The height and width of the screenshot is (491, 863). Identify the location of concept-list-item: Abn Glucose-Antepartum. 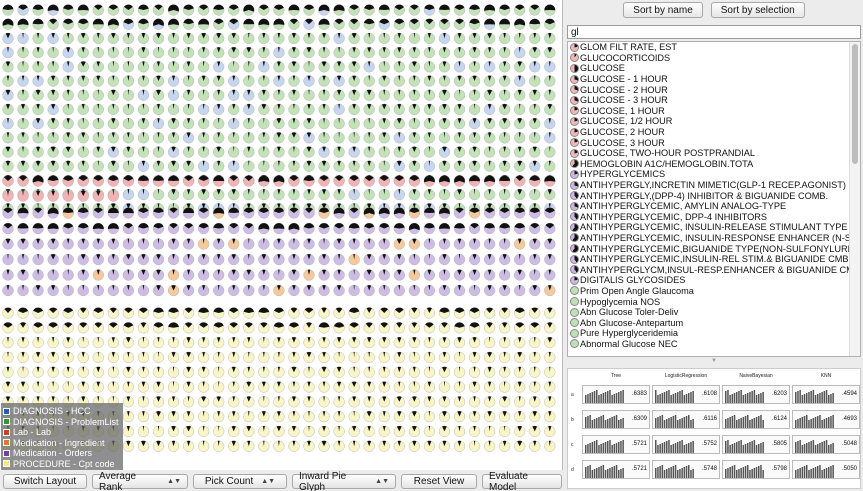
(709, 322).